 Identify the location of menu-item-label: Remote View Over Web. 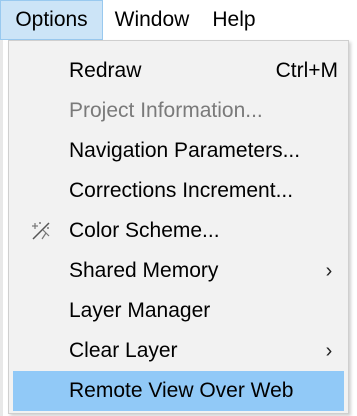
(181, 390).